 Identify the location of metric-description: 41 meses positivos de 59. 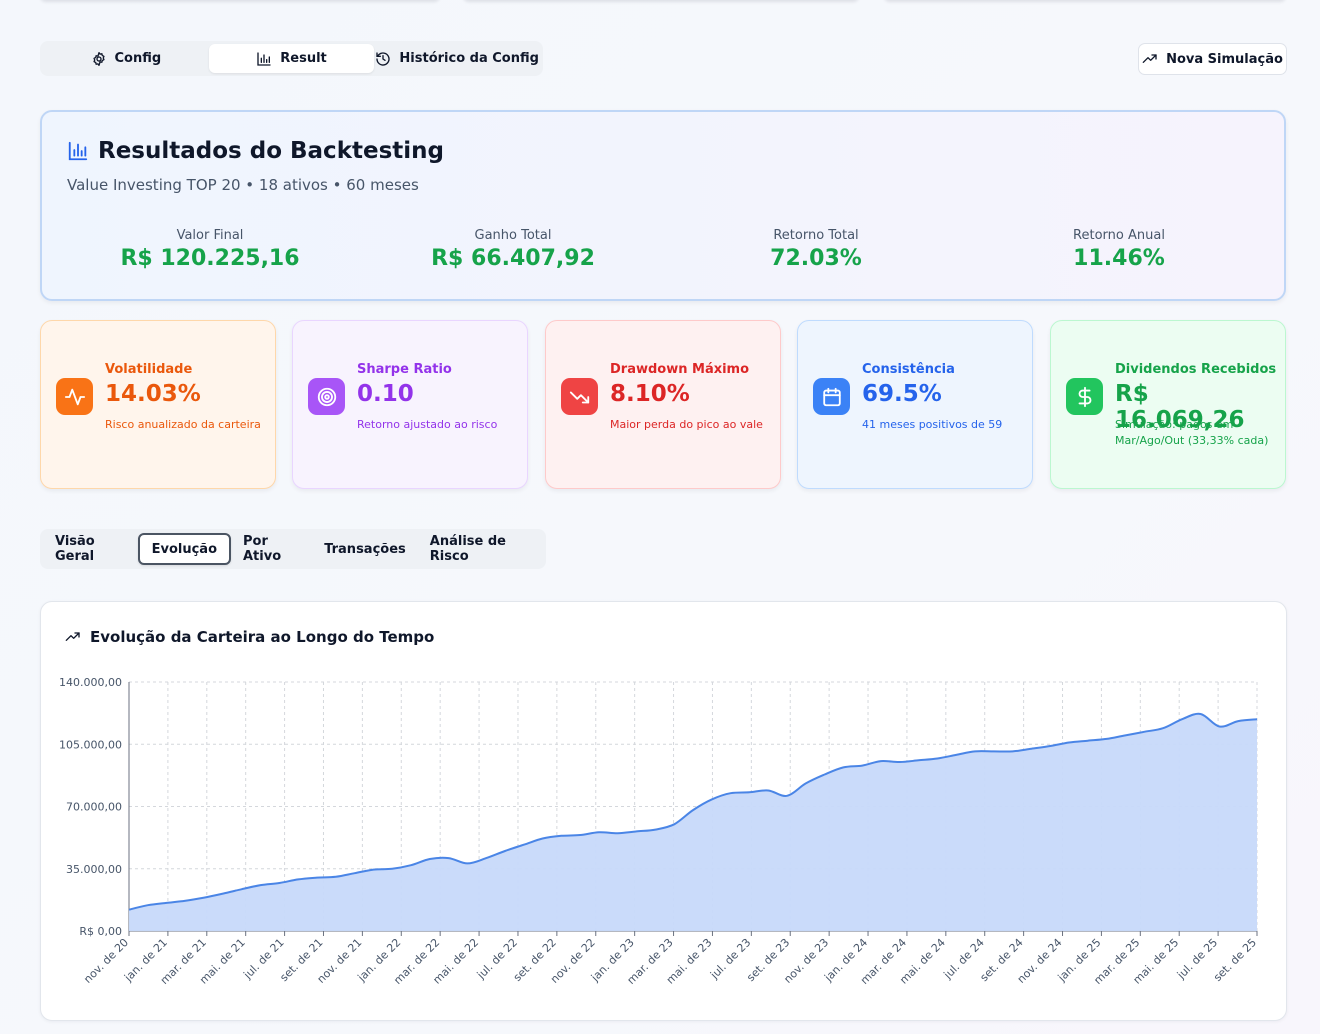
(932, 424).